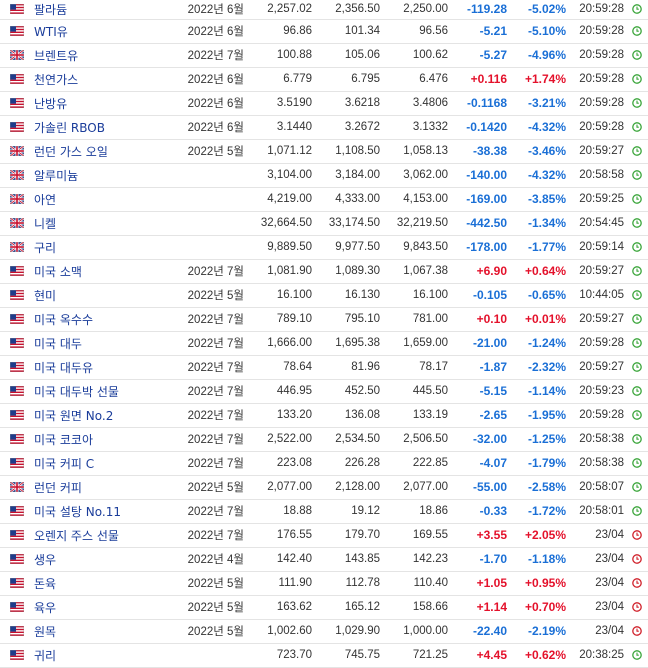 The height and width of the screenshot is (668, 648). What do you see at coordinates (104, 103) in the screenshot?
I see `instrument-name-cell: 난방유` at bounding box center [104, 103].